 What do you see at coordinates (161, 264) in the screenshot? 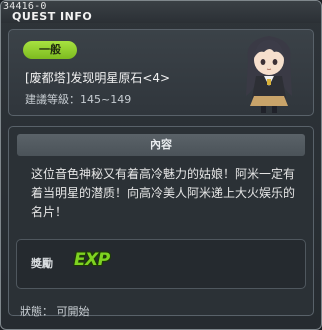
I see `reward-box: 獎勵 EXP` at bounding box center [161, 264].